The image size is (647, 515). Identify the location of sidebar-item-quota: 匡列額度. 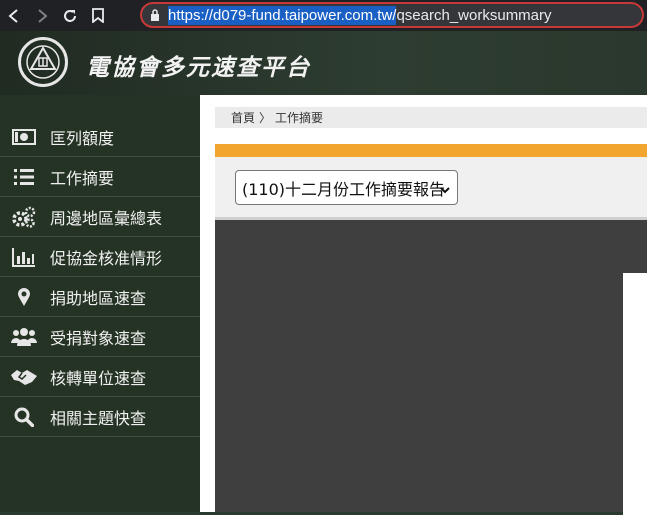
(100, 137).